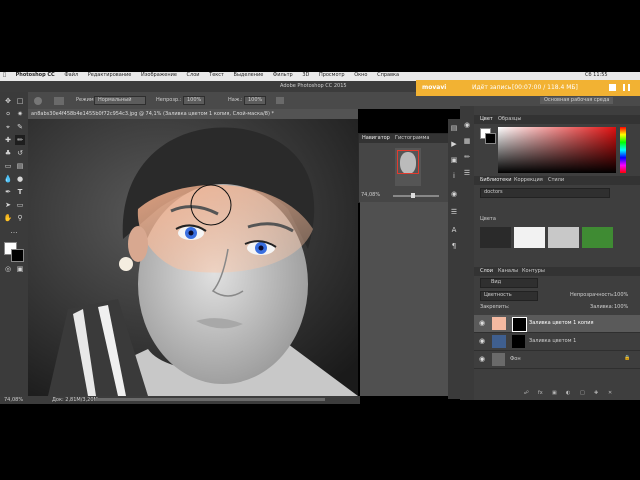  What do you see at coordinates (454, 194) in the screenshot?
I see `adjustments-icon: ◉` at bounding box center [454, 194].